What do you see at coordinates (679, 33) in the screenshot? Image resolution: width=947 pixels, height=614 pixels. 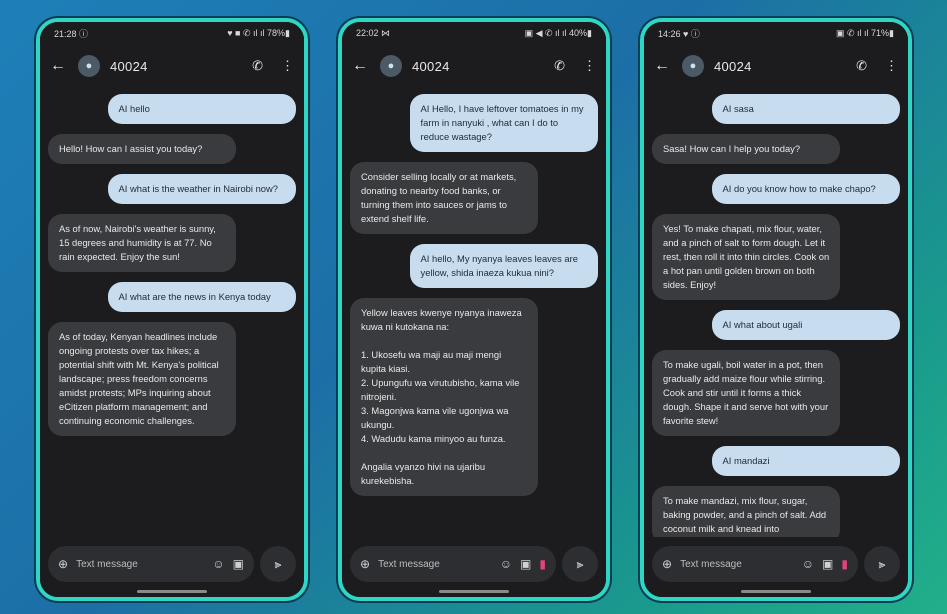 I see `status-time: 14:26 ♥ ⓘ` at bounding box center [679, 33].